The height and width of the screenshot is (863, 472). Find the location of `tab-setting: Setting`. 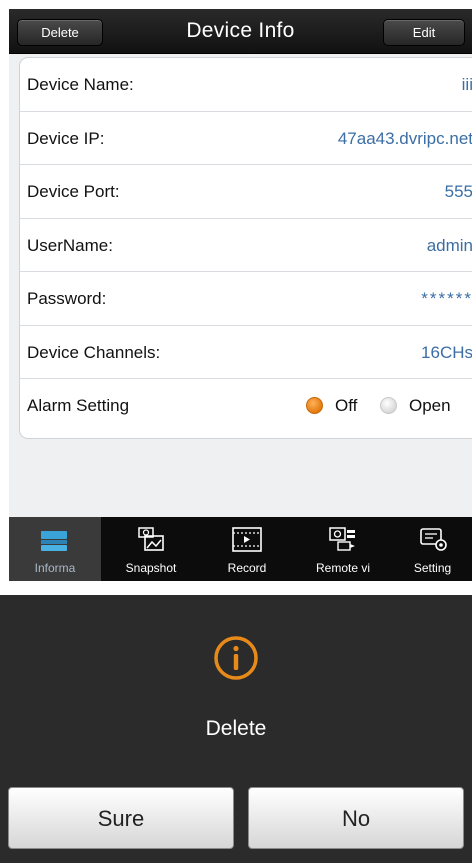

tab-setting: Setting is located at coordinates (432, 549).